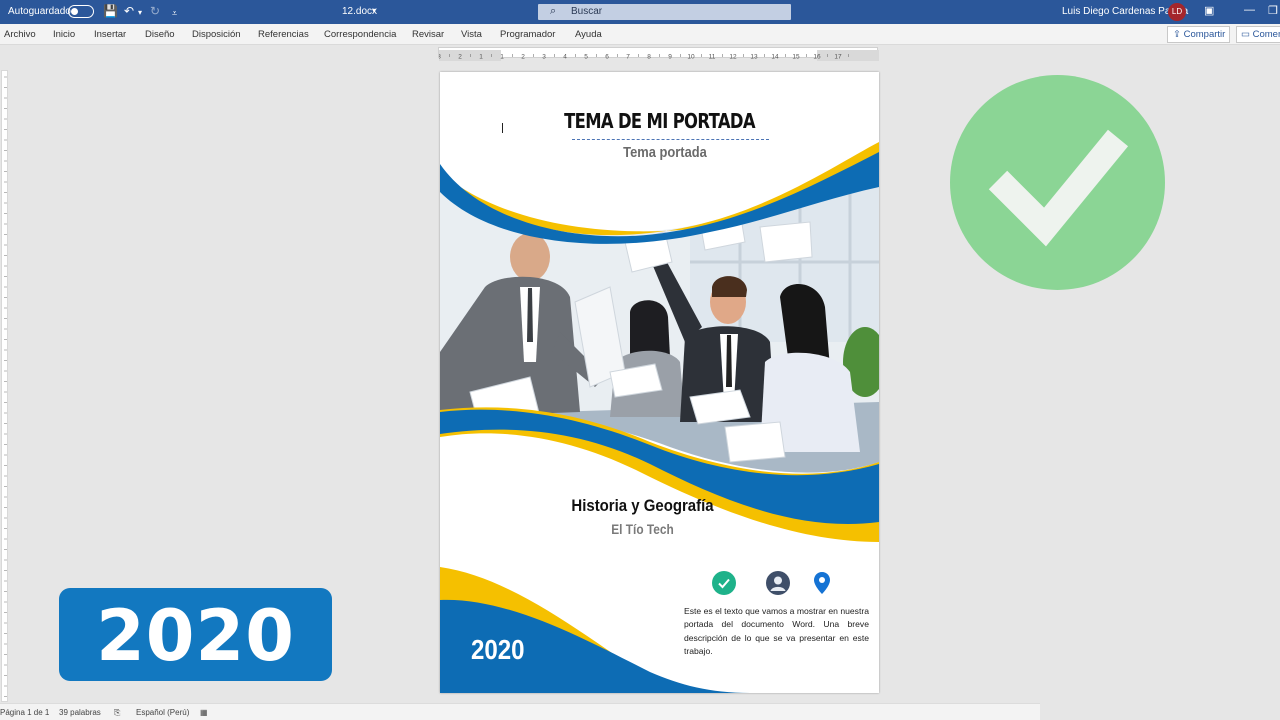 This screenshot has width=1280, height=720. I want to click on tab-archivo: Archivo, so click(20, 34).